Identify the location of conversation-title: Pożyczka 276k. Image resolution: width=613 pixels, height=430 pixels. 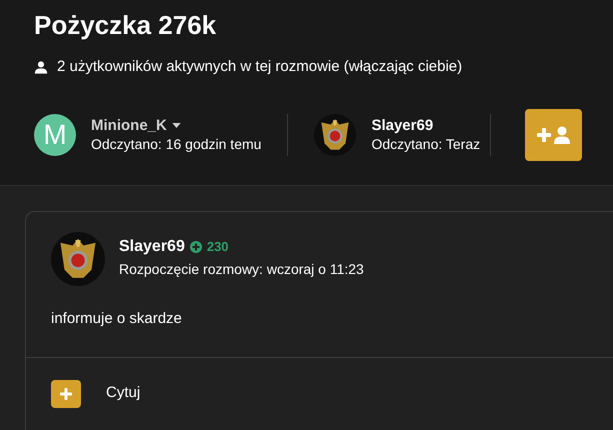
(126, 25).